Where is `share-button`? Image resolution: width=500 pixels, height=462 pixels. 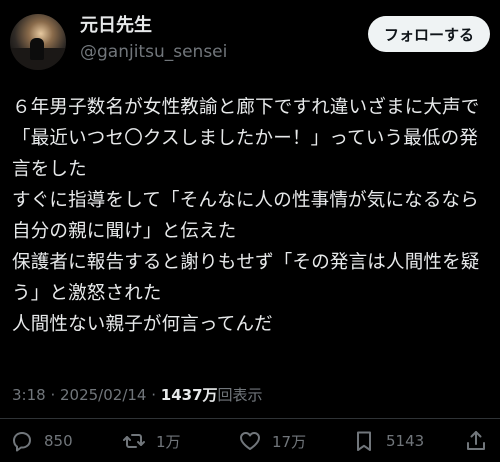 share-button is located at coordinates (476, 441).